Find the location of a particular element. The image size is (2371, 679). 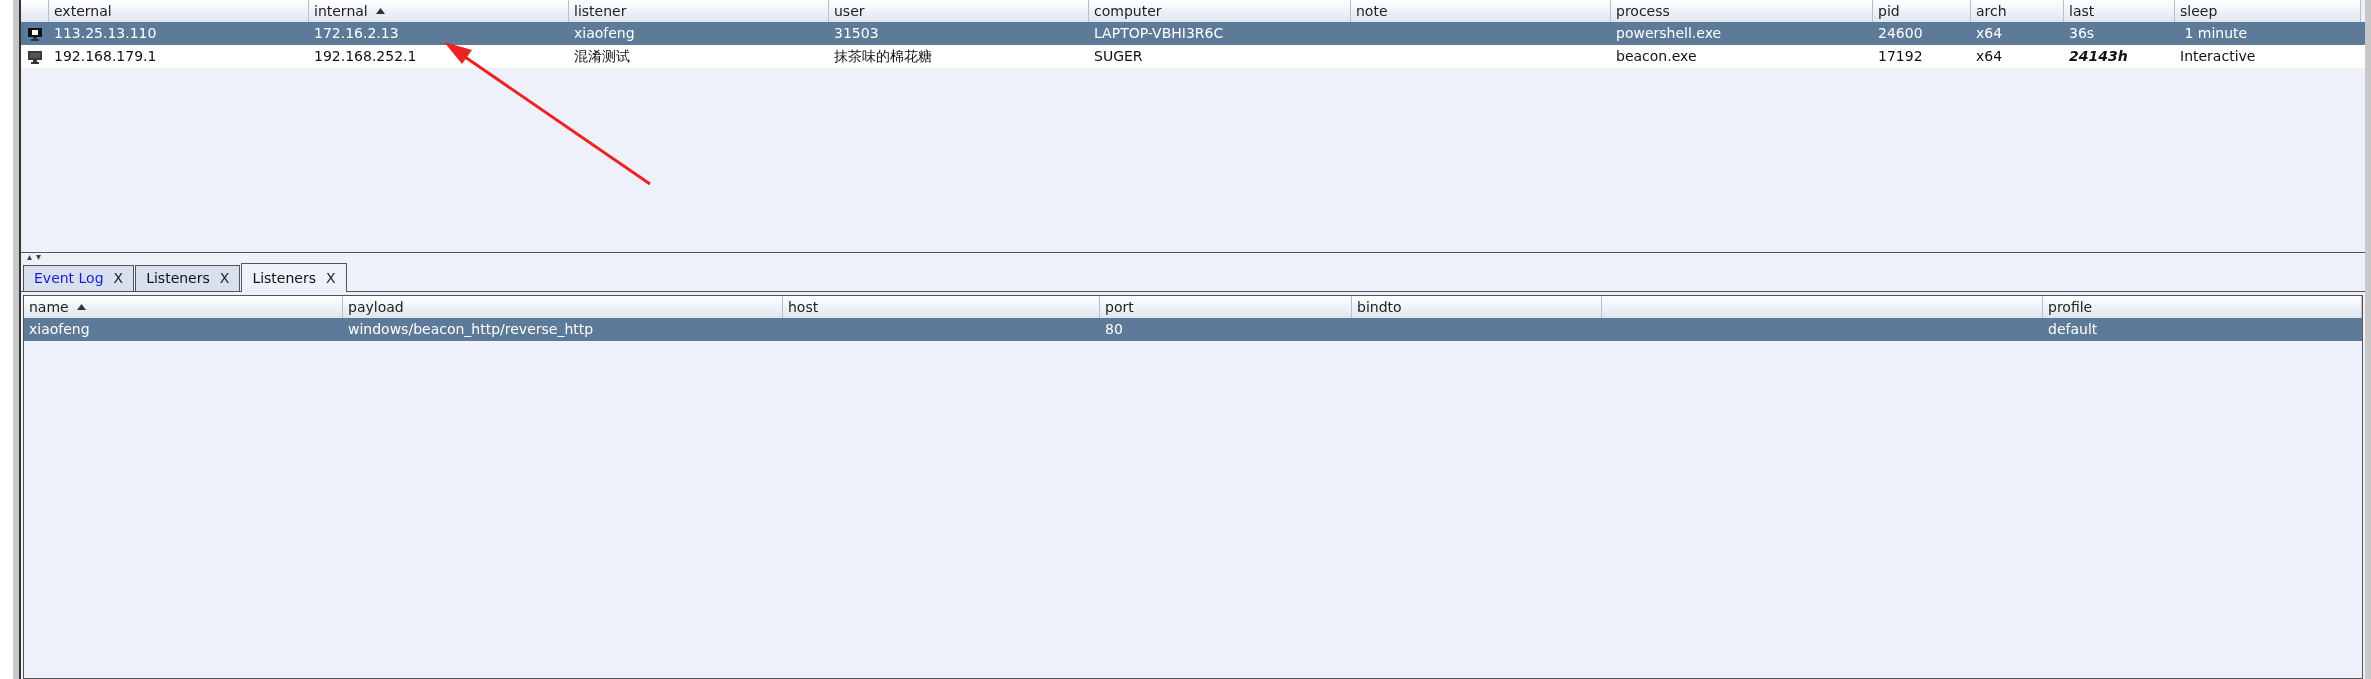

table-cell: 36s is located at coordinates (2082, 33).